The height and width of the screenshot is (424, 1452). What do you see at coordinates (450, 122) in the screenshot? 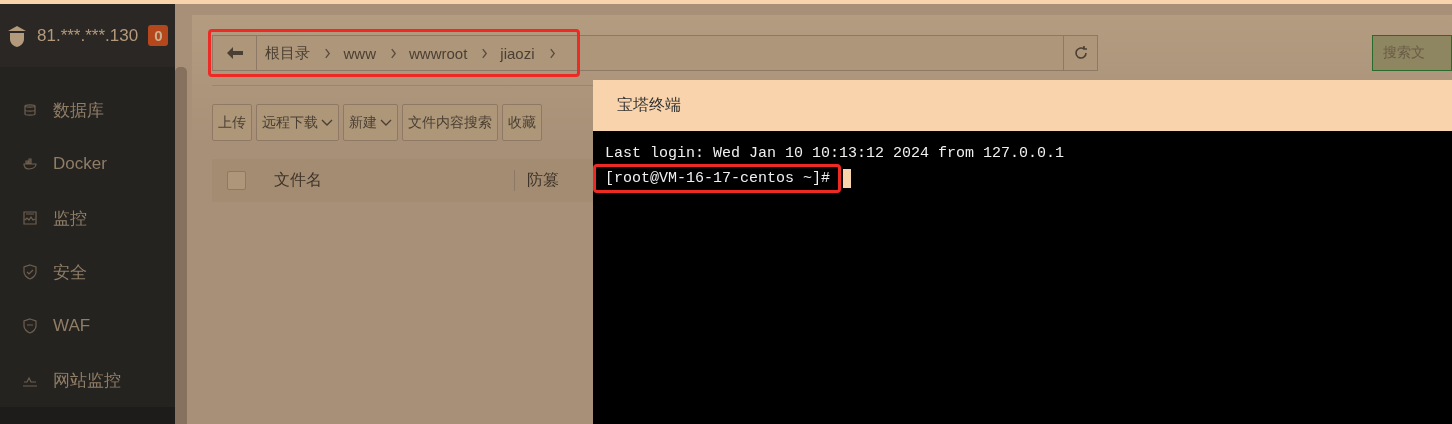
I see `toolbar-button: 文件内容搜索` at bounding box center [450, 122].